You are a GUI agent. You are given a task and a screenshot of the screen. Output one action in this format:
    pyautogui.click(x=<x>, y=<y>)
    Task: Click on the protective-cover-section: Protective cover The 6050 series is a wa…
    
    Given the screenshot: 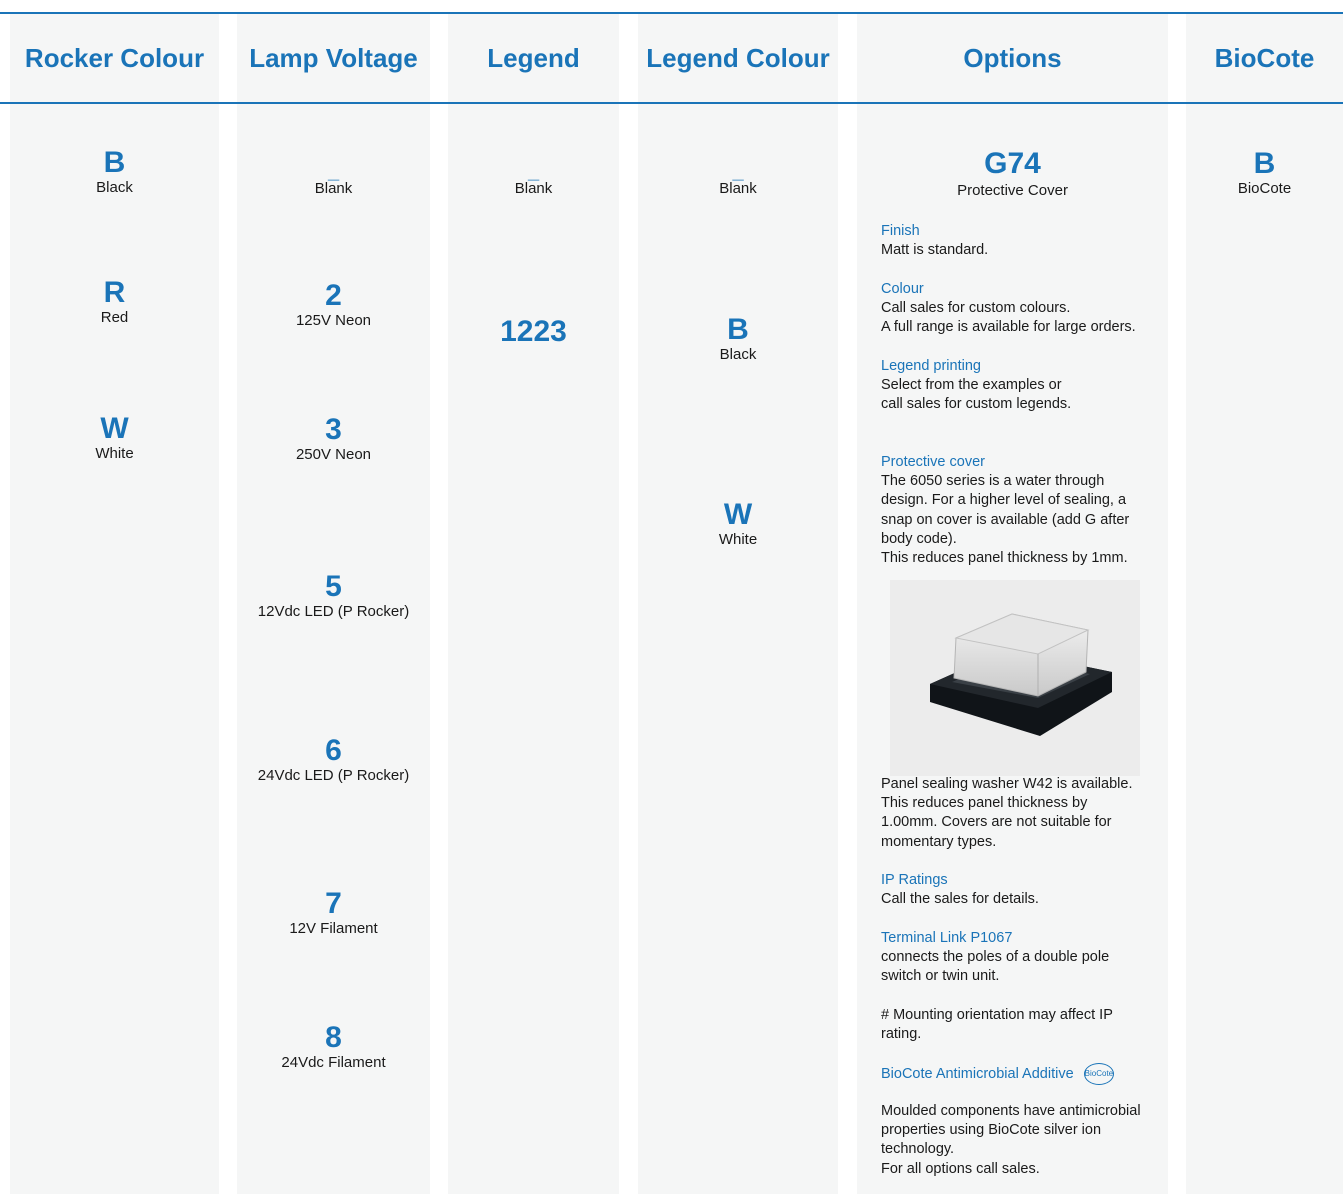 What is the action you would take?
    pyautogui.click(x=1005, y=510)
    